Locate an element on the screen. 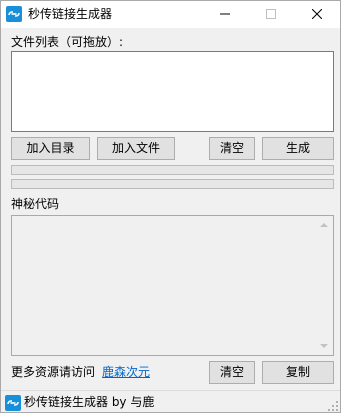 The width and height of the screenshot is (341, 413). maximize-button is located at coordinates (271, 14).